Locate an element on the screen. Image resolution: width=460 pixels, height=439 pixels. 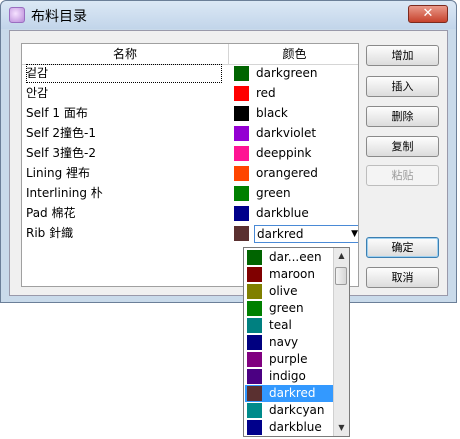
dropdown-item: darkblue is located at coordinates (289, 427).